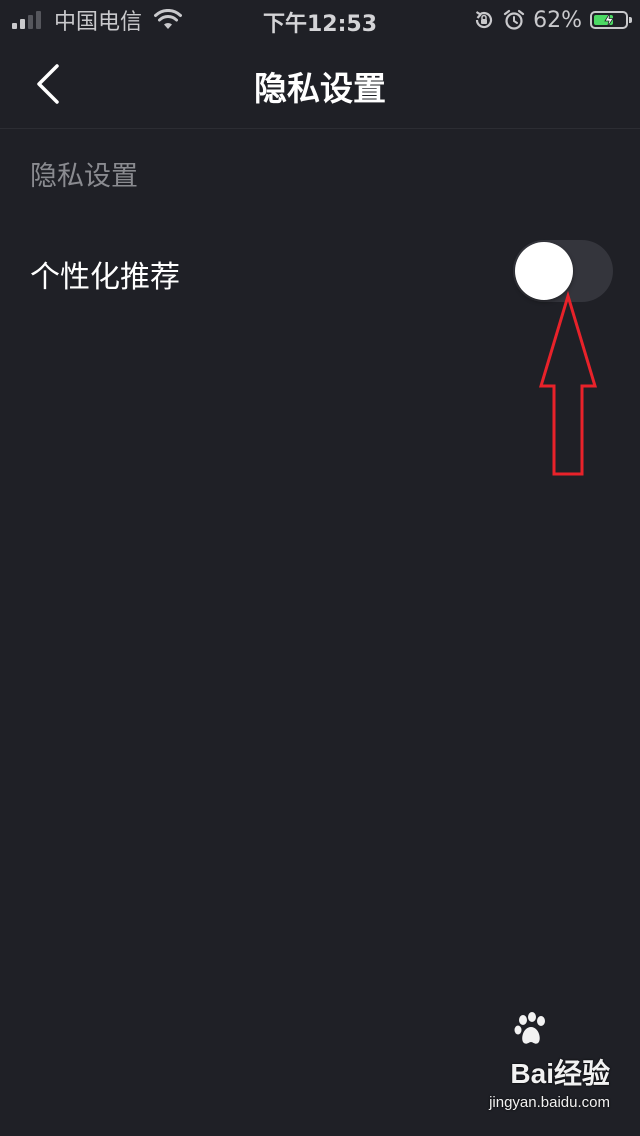 The image size is (640, 1136). I want to click on battery-percent: 62%, so click(557, 20).